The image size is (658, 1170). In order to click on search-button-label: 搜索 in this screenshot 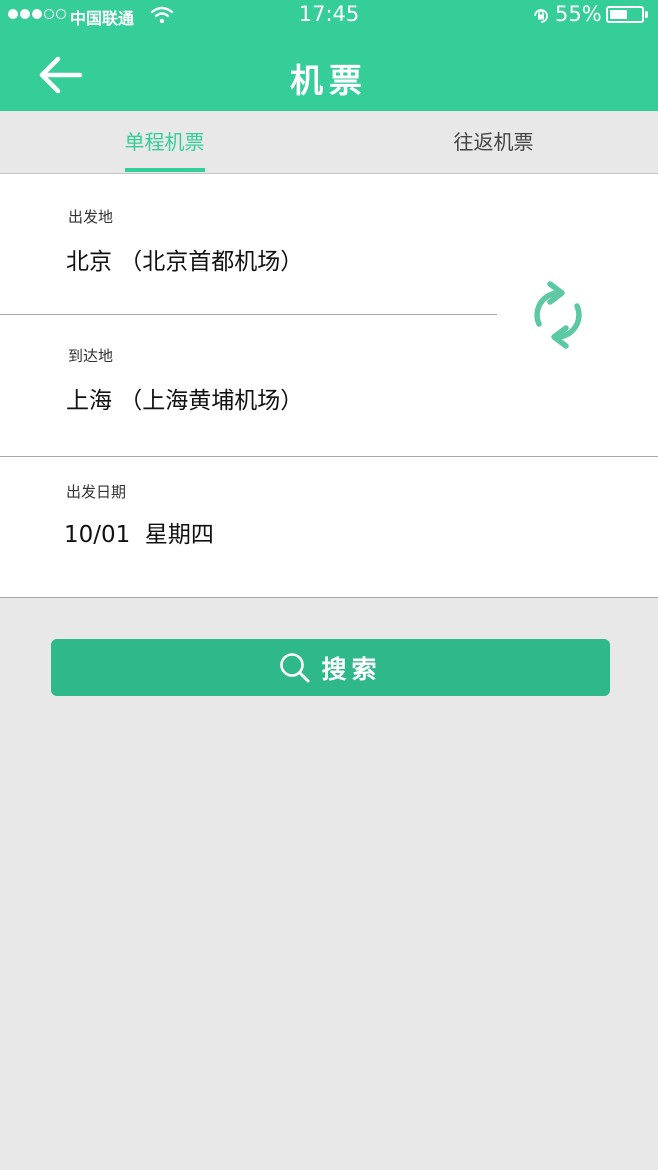, I will do `click(351, 669)`.